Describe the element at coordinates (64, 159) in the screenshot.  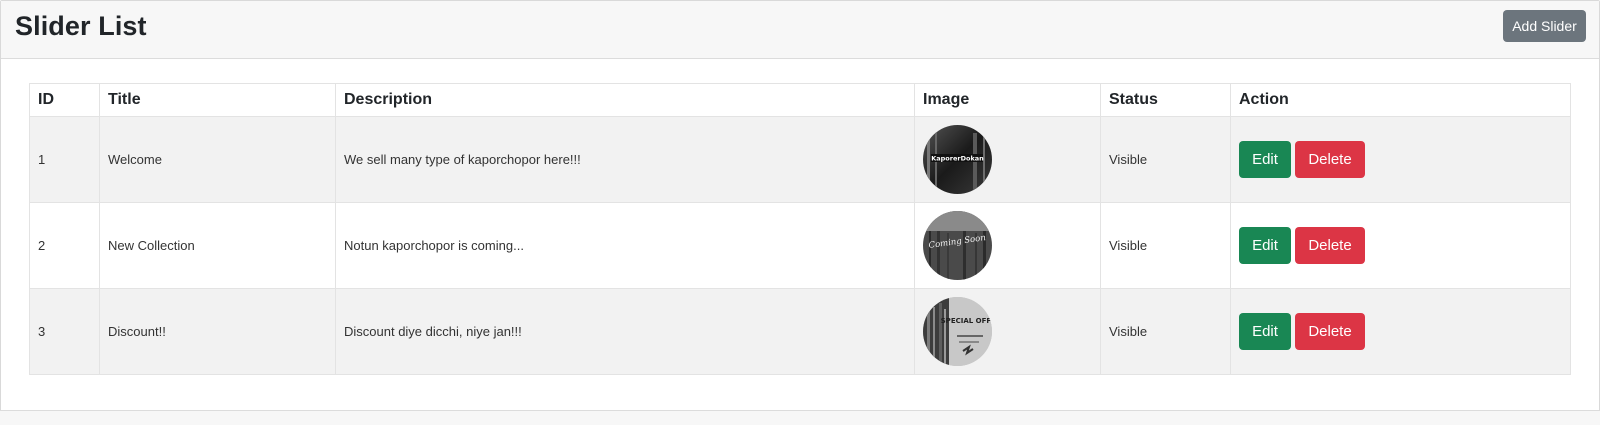
I see `cell-id: 1` at that location.